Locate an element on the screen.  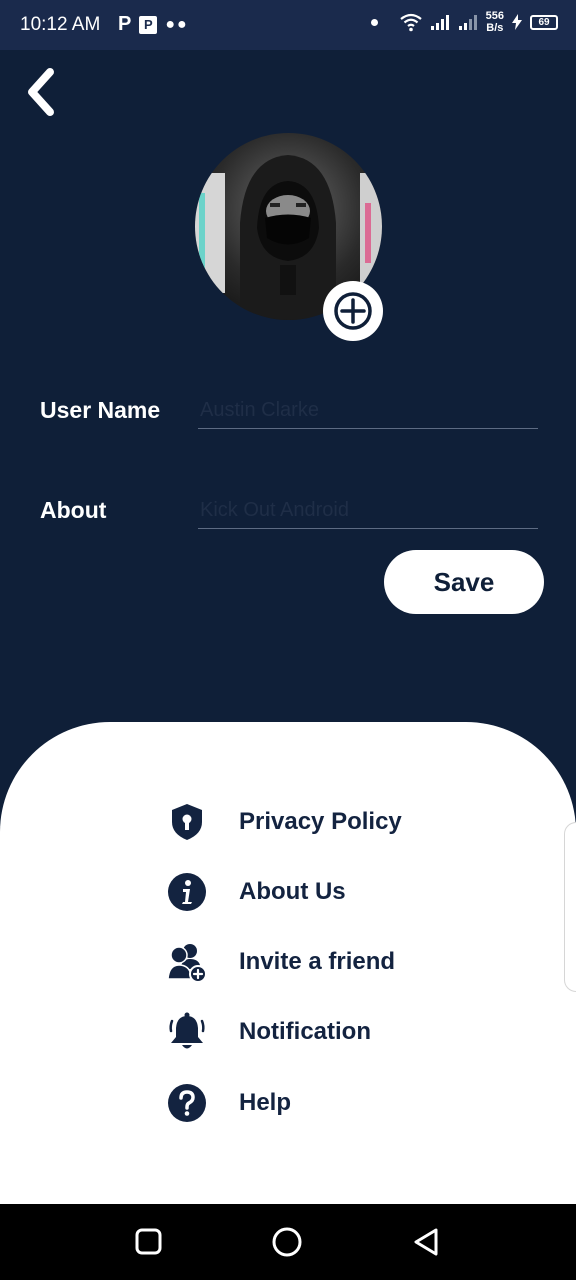
menu-item-label: About Us is located at coordinates (292, 891).